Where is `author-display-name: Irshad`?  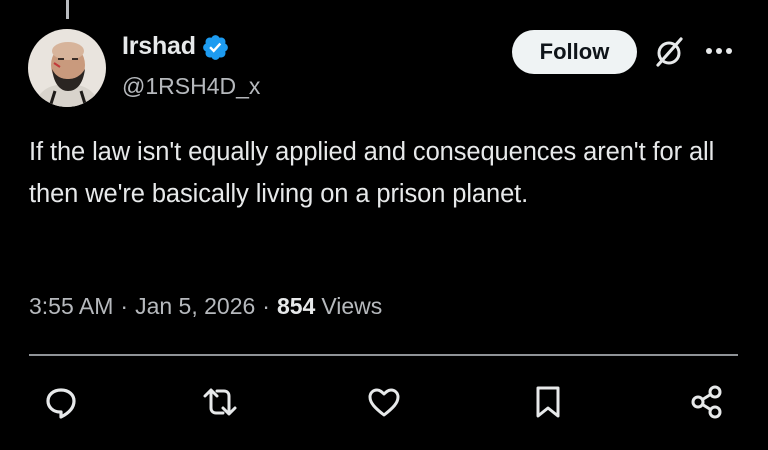 author-display-name: Irshad is located at coordinates (159, 46).